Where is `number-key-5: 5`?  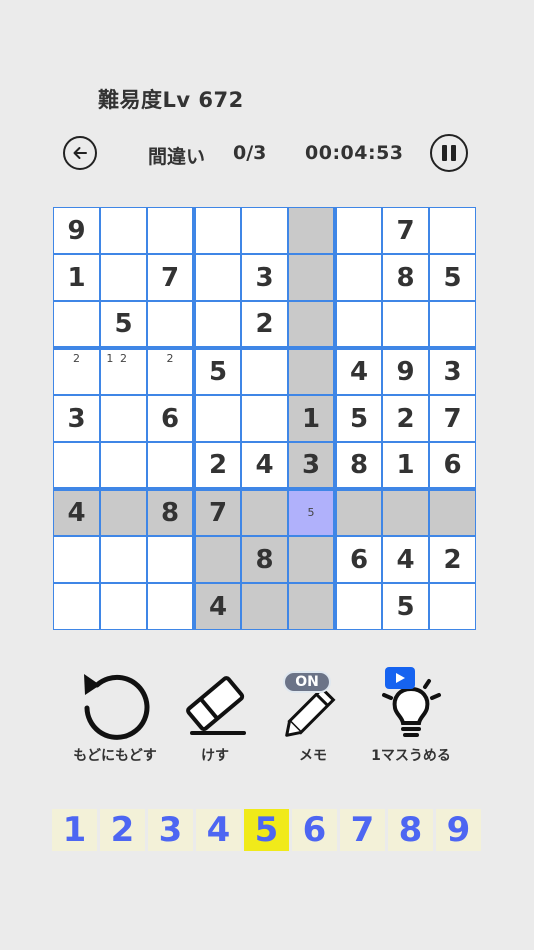 number-key-5: 5 is located at coordinates (266, 830).